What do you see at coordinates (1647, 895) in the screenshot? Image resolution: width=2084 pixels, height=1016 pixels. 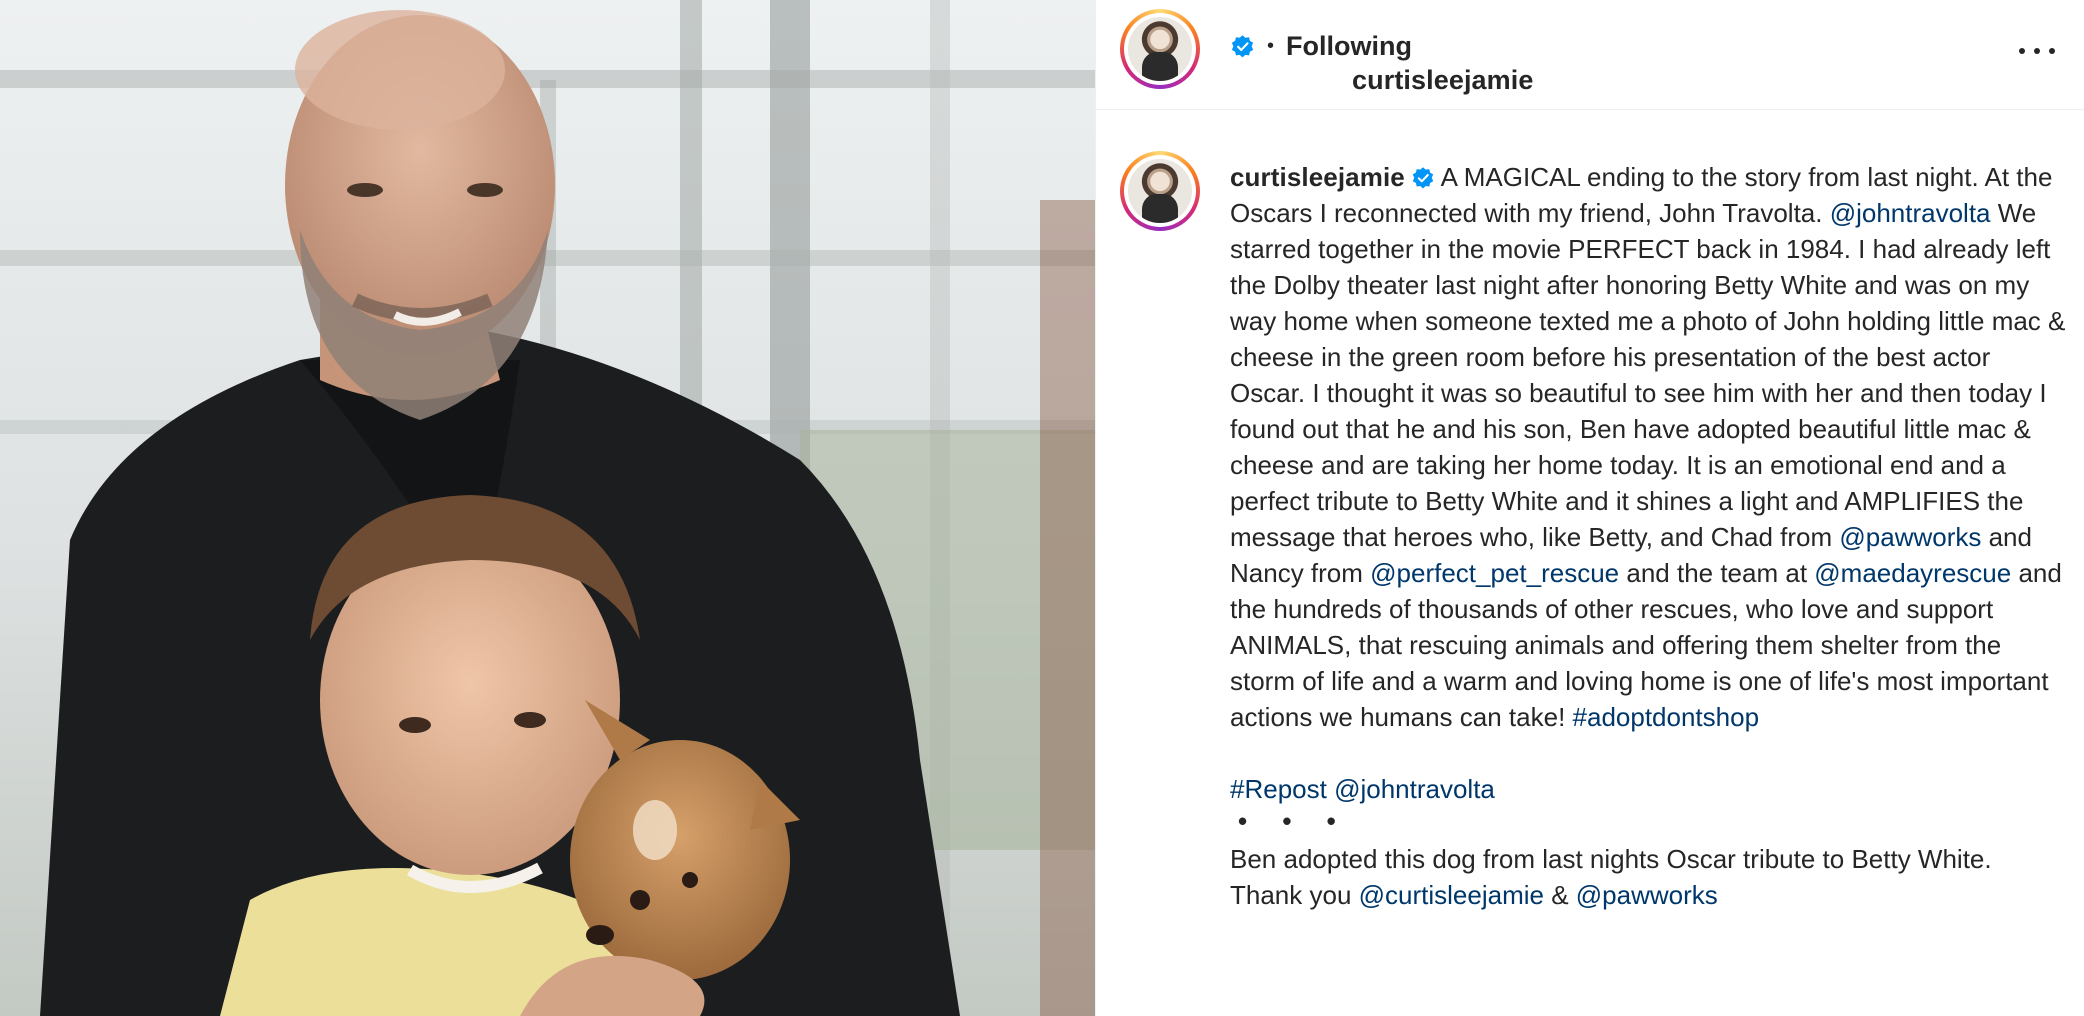 I see `mention-pawworks-repost-link: @pawworks` at bounding box center [1647, 895].